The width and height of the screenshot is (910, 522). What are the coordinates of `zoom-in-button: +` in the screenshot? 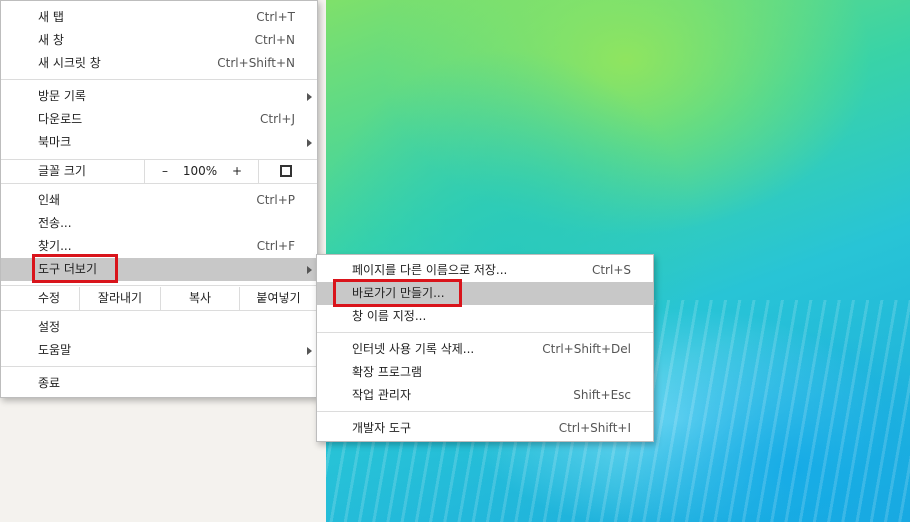 It's located at (237, 171).